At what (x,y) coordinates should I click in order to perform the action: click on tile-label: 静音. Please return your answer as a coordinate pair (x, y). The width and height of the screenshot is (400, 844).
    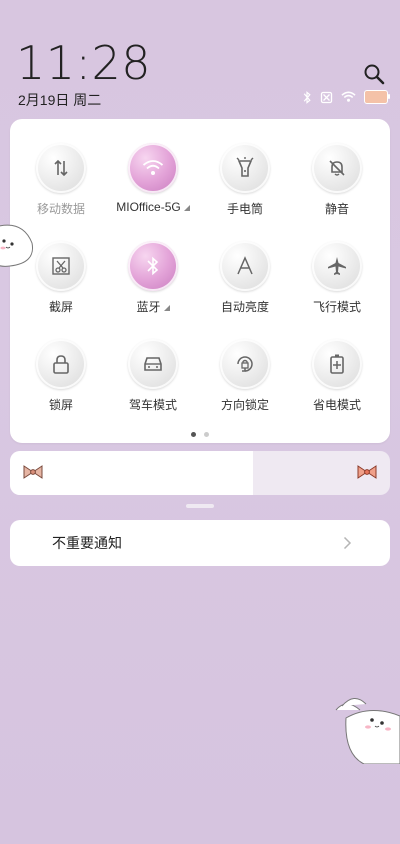
    Looking at the image, I should click on (336, 209).